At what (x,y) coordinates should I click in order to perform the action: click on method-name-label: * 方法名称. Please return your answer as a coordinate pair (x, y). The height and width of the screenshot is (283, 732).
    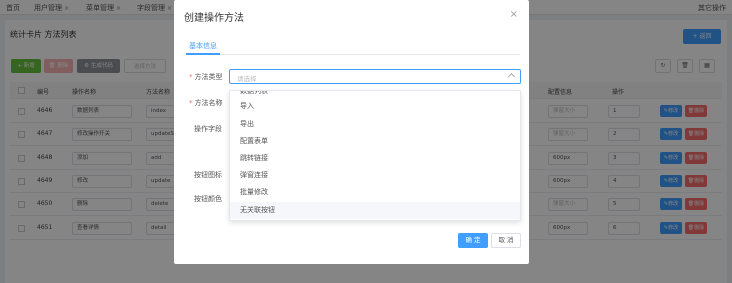
    Looking at the image, I should click on (206, 103).